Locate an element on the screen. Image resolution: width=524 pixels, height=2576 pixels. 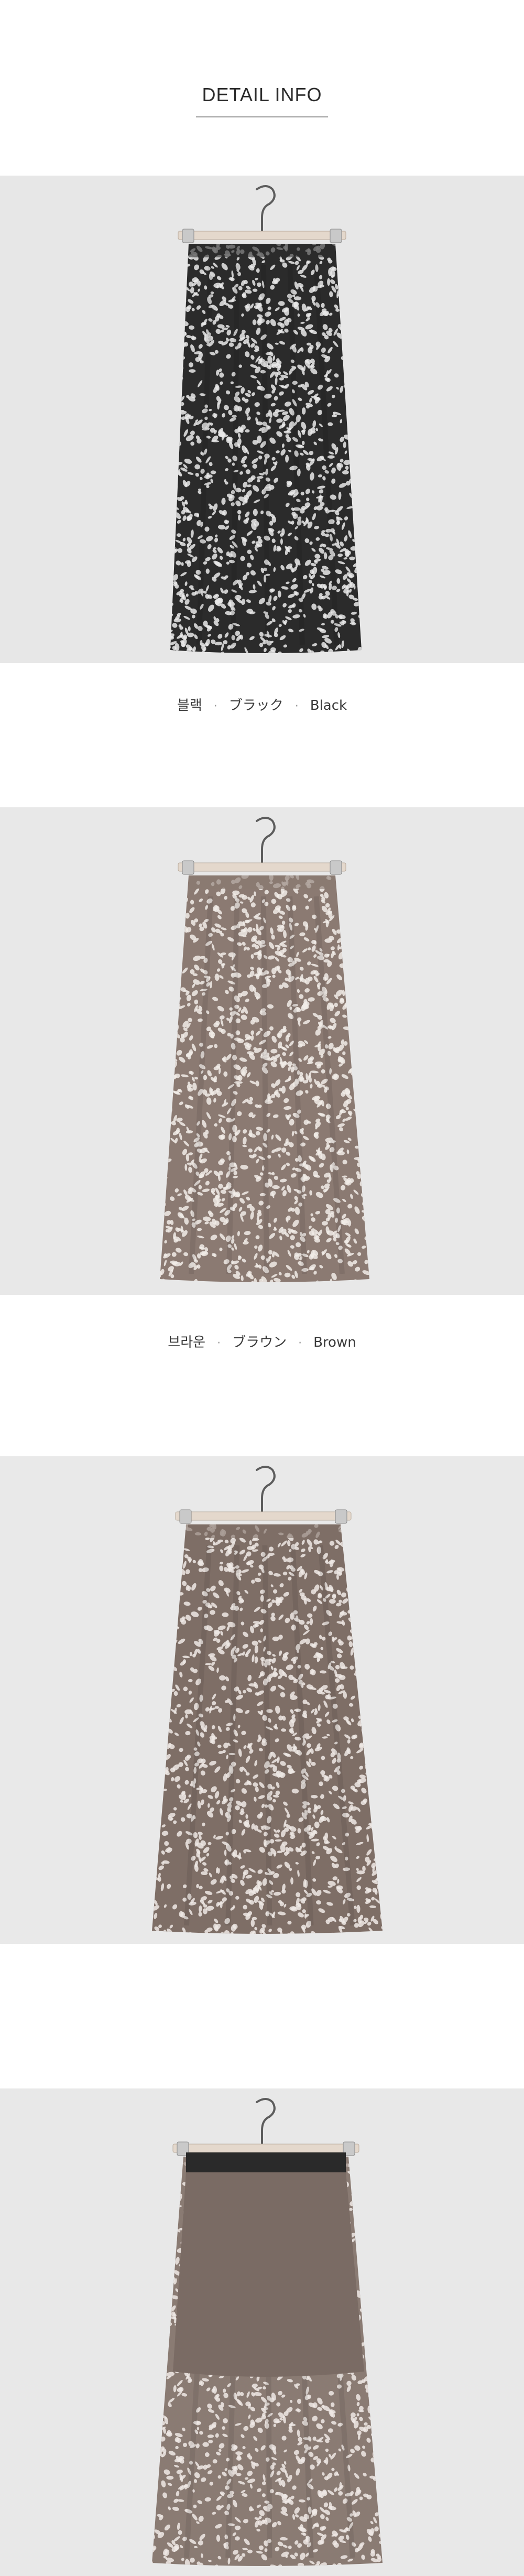
caption-english: Black is located at coordinates (329, 705).